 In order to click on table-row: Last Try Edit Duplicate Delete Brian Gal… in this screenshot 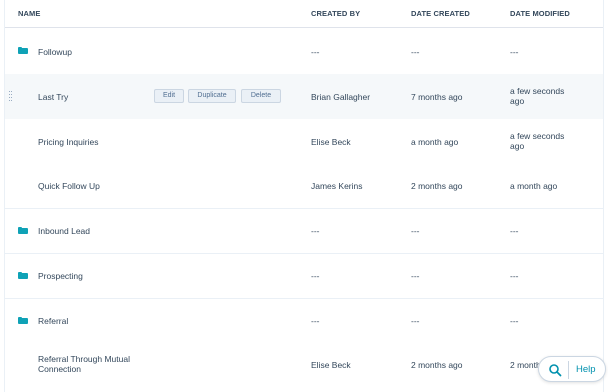, I will do `click(304, 96)`.